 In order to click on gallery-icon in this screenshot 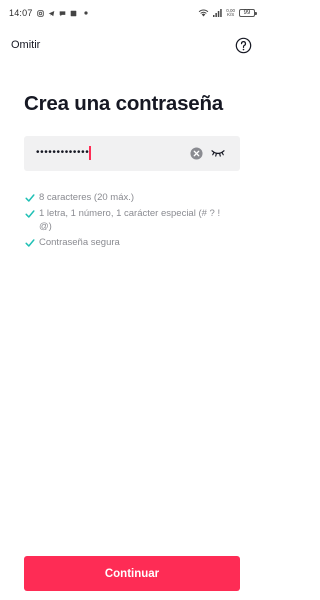, I will do `click(73, 13)`.